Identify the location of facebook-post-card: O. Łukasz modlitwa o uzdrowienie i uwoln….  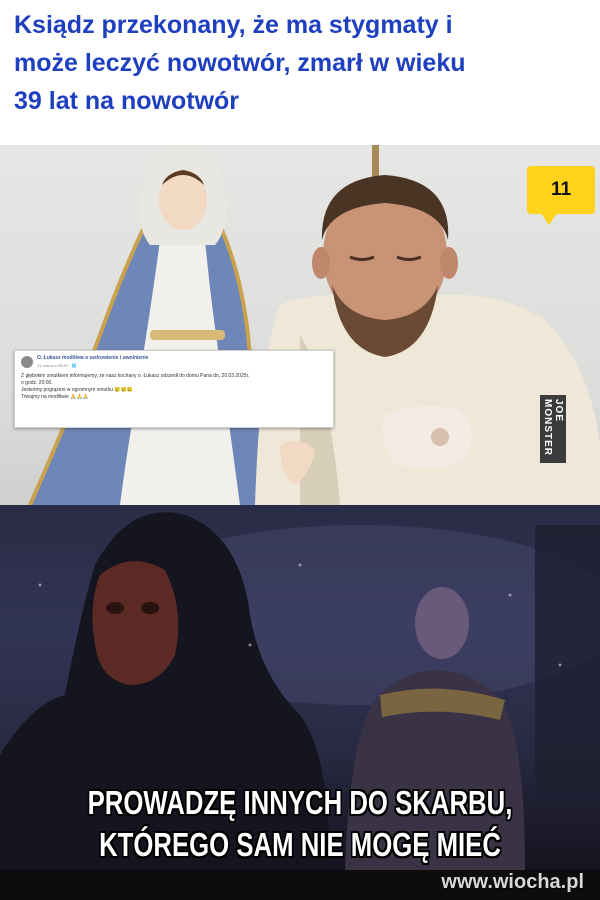
(174, 389).